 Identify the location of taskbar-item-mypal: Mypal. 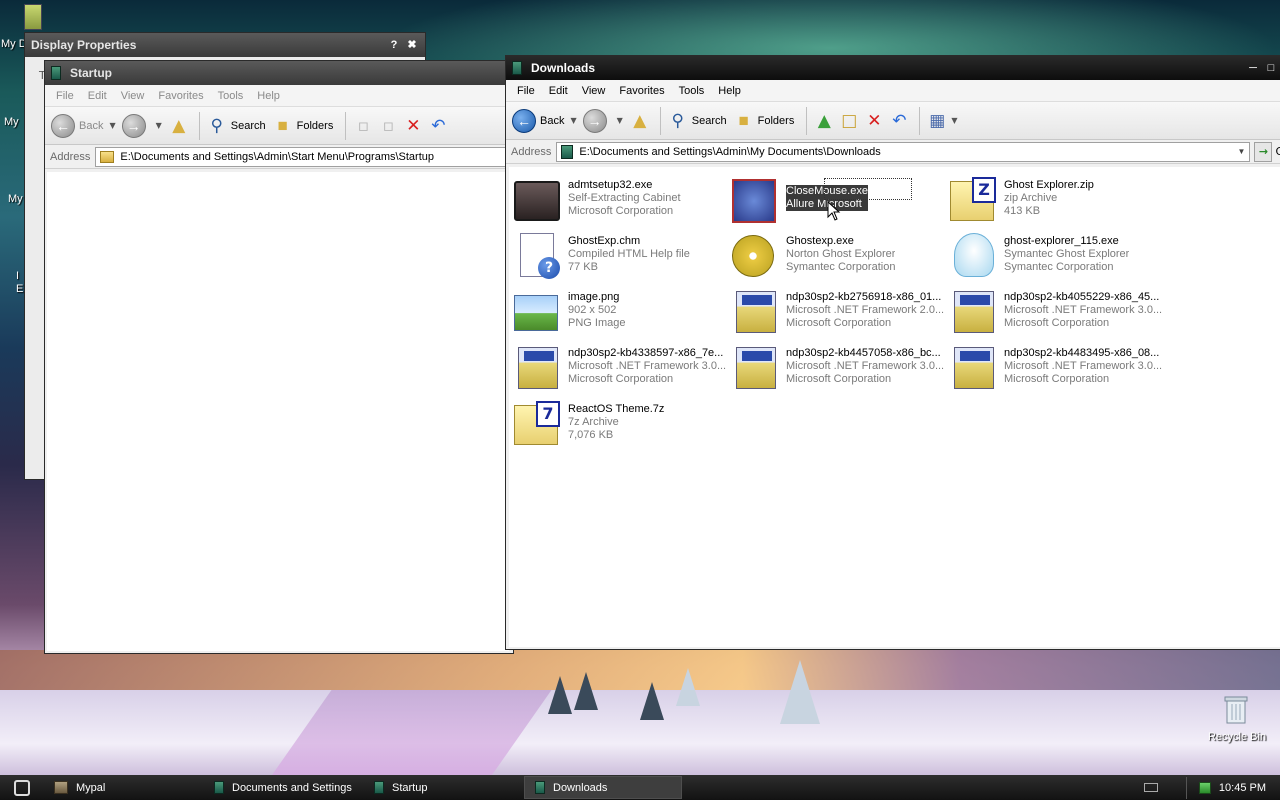
(123, 787).